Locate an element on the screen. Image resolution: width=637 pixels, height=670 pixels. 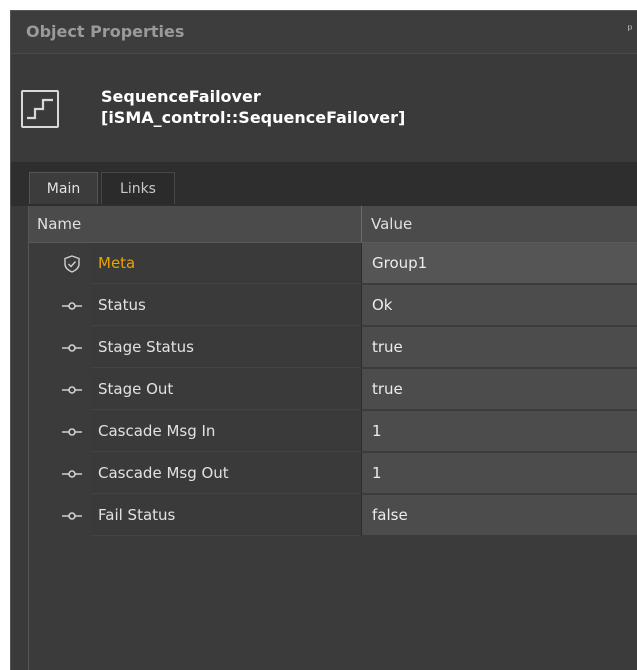
tab-links: Links is located at coordinates (138, 188).